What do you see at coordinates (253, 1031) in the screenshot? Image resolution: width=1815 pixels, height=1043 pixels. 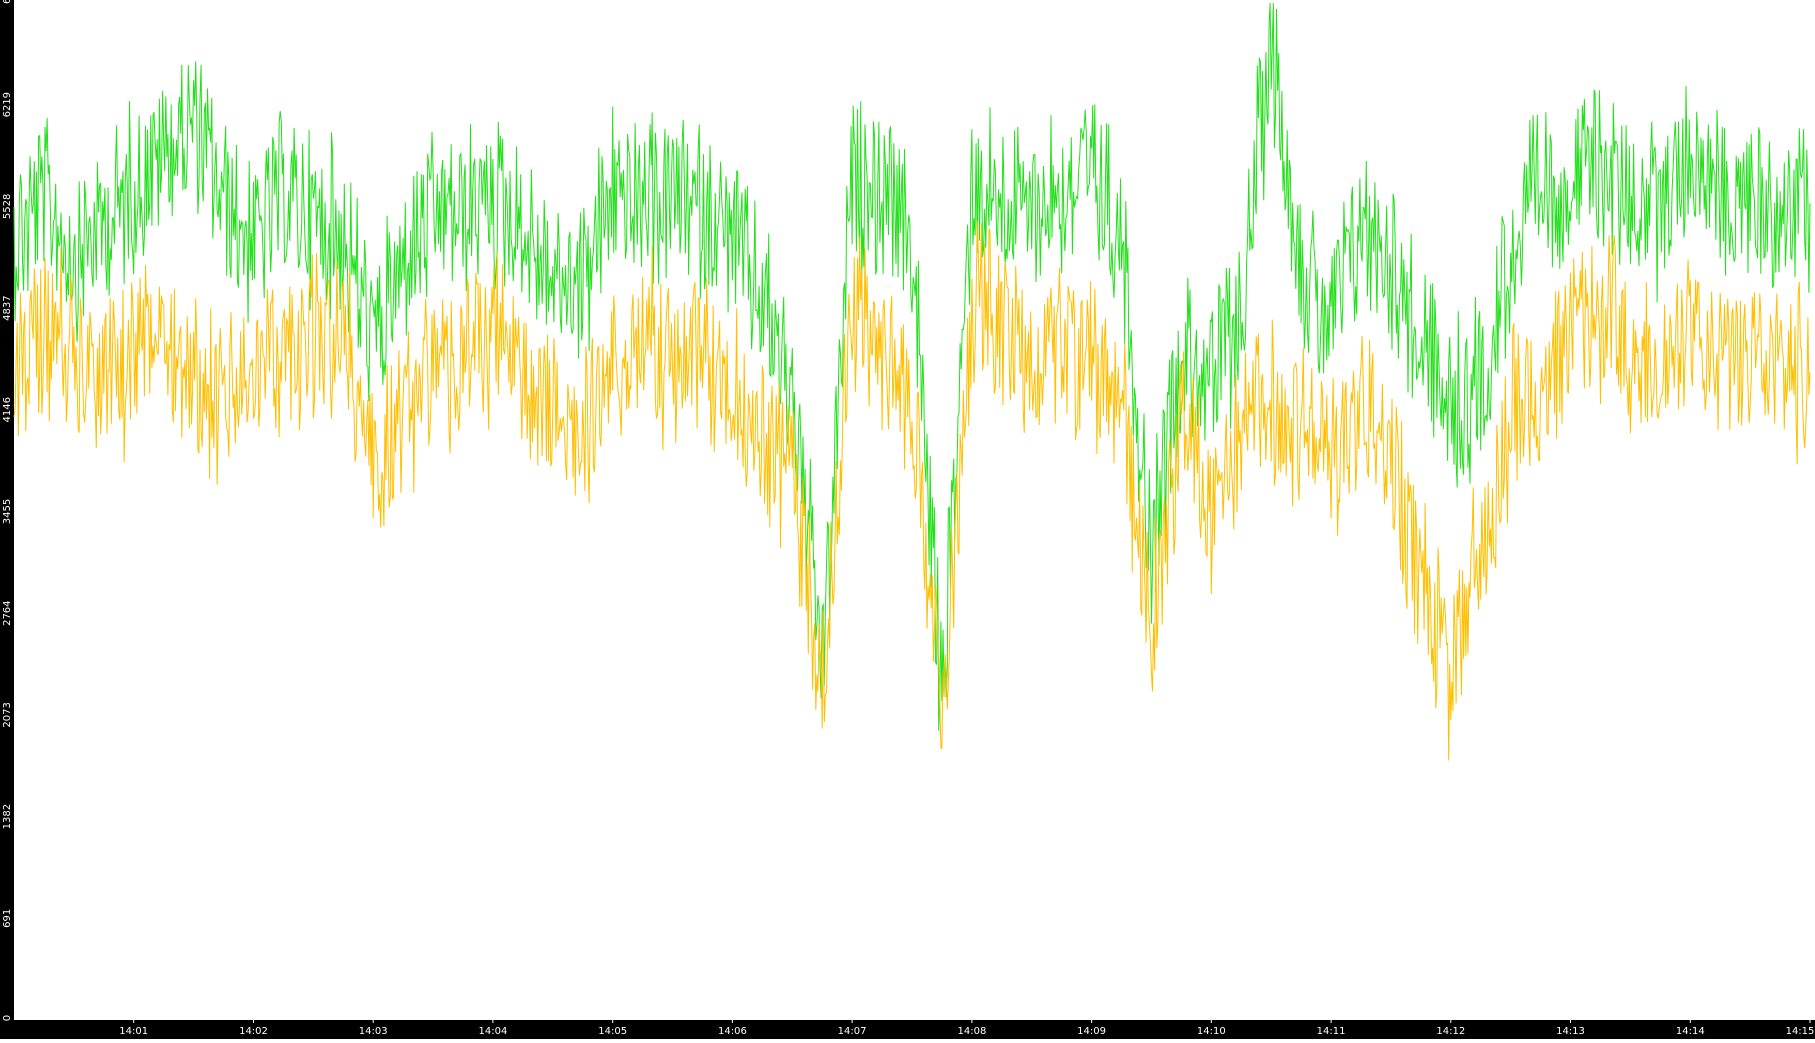 I see `x-tick-label: 14:02` at bounding box center [253, 1031].